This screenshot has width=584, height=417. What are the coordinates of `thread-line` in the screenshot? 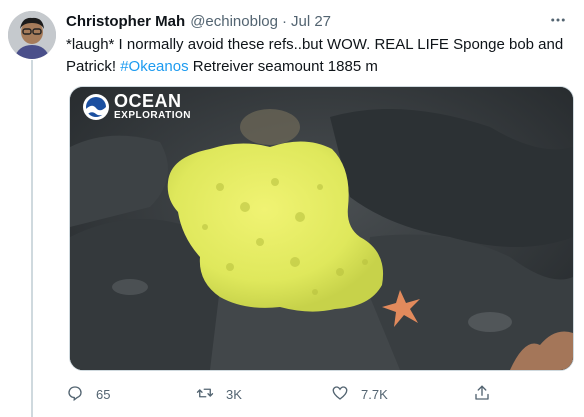 It's located at (32, 238).